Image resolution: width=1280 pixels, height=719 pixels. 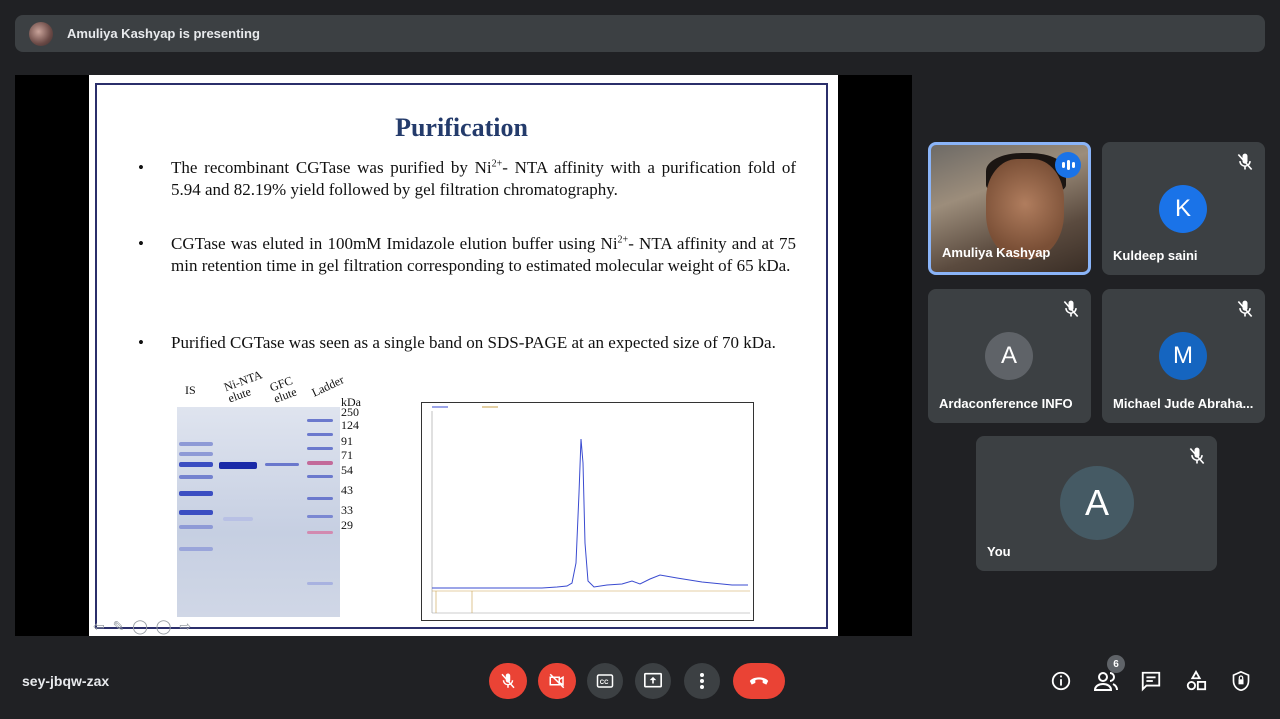 I want to click on captions-icon: CC, so click(x=605, y=681).